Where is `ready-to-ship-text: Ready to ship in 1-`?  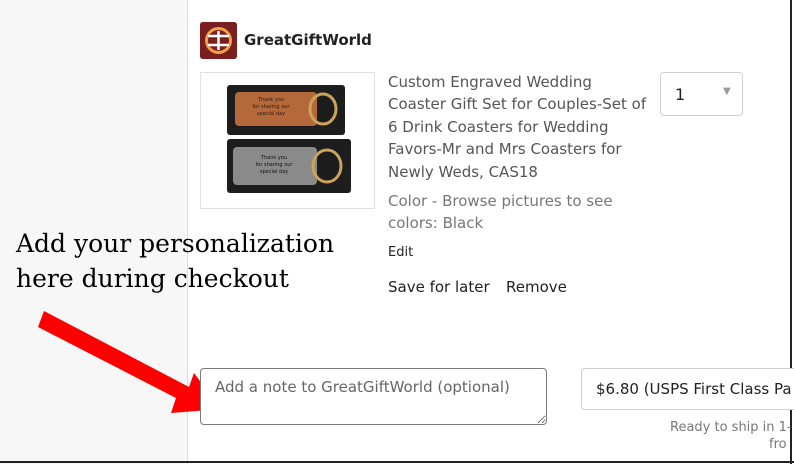 ready-to-ship-text: Ready to ship in 1- is located at coordinates (731, 427).